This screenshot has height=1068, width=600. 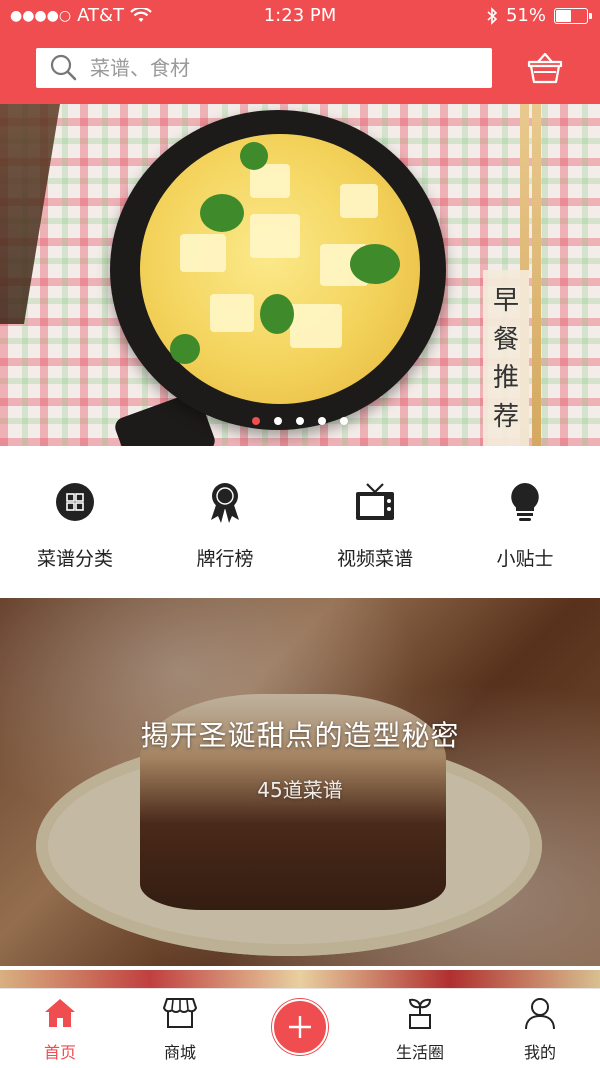 I want to click on grid-icon, so click(x=75, y=502).